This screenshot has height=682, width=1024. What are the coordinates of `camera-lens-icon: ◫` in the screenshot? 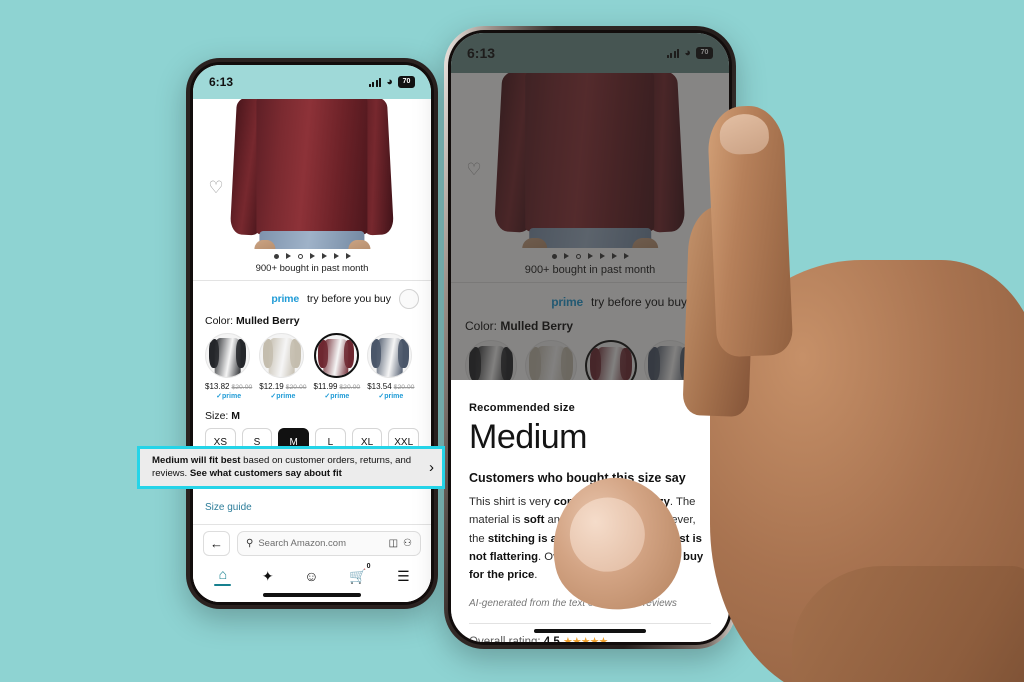 It's located at (393, 543).